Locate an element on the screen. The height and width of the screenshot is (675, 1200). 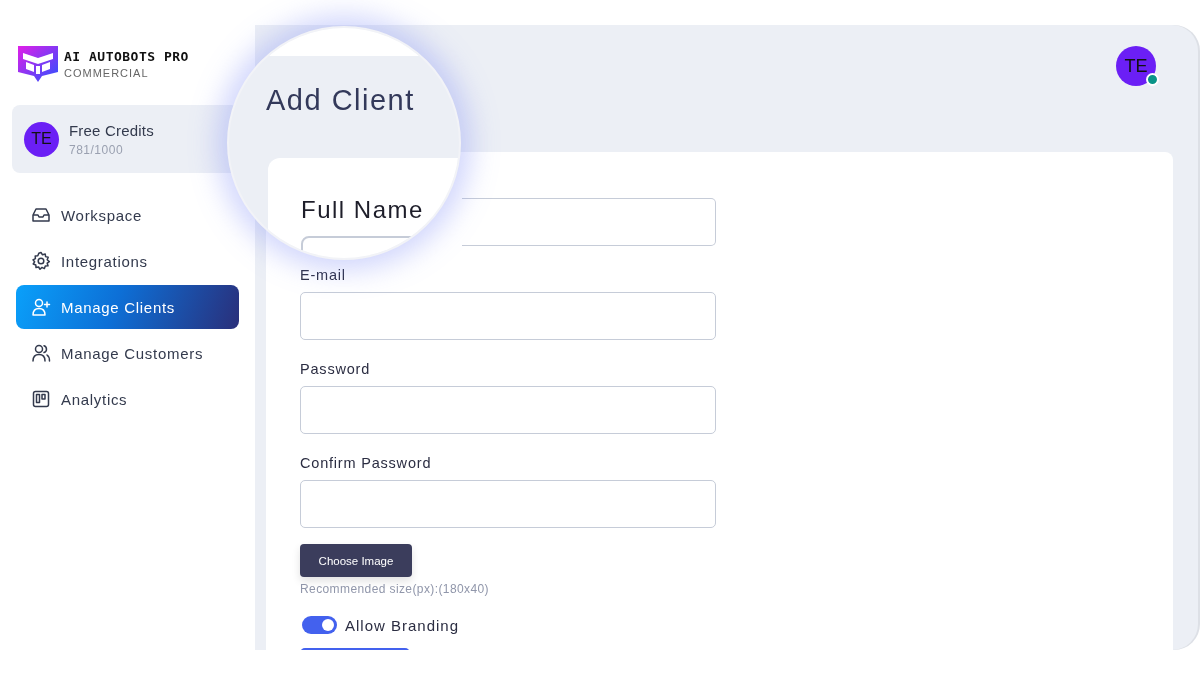
add-user-icon is located at coordinates (41, 307).